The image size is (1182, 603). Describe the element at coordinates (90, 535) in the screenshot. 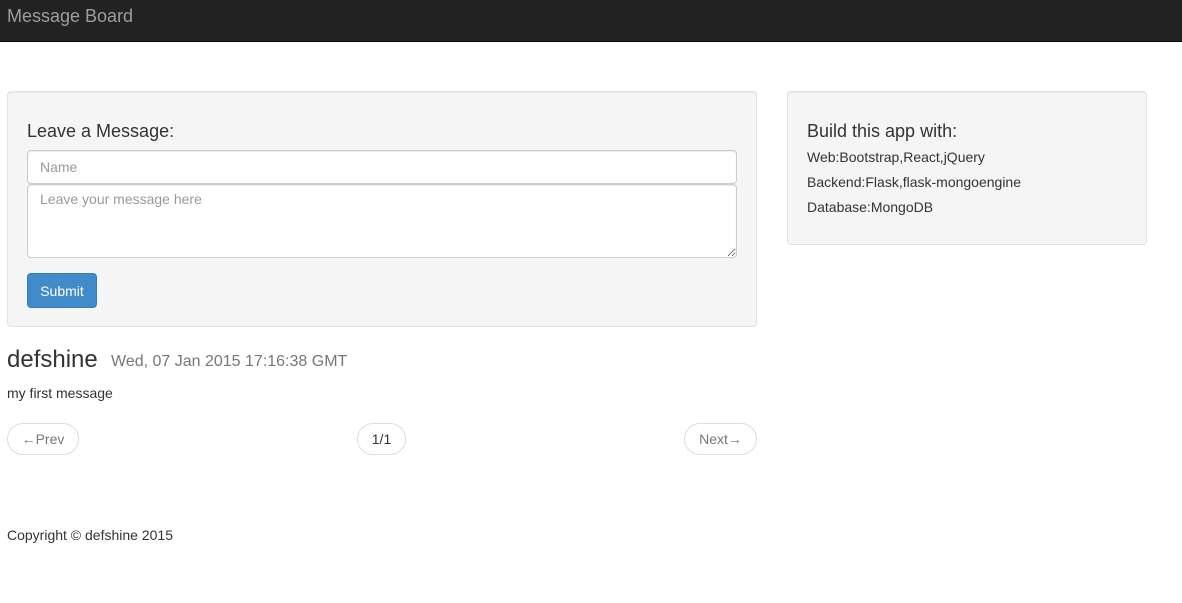

I see `footer-copyright: Copyright © defshine 2015` at that location.